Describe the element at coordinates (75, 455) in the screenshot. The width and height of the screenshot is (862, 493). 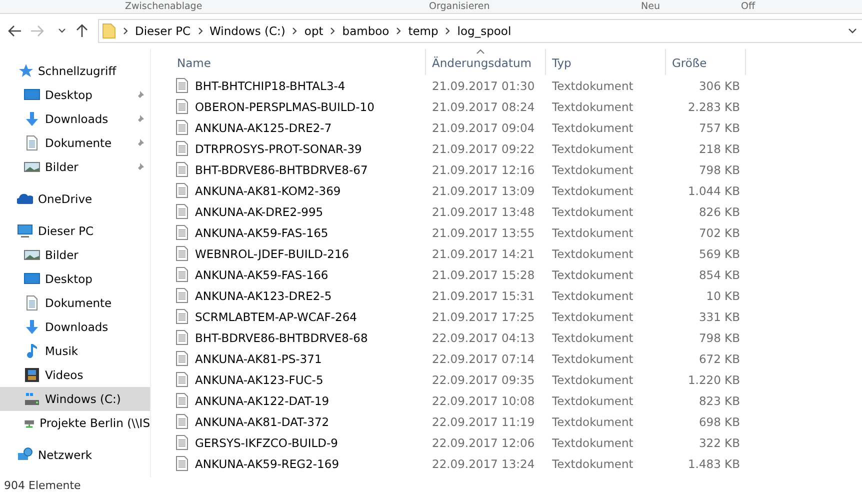
I see `sidebar-item: Netzwerk` at that location.